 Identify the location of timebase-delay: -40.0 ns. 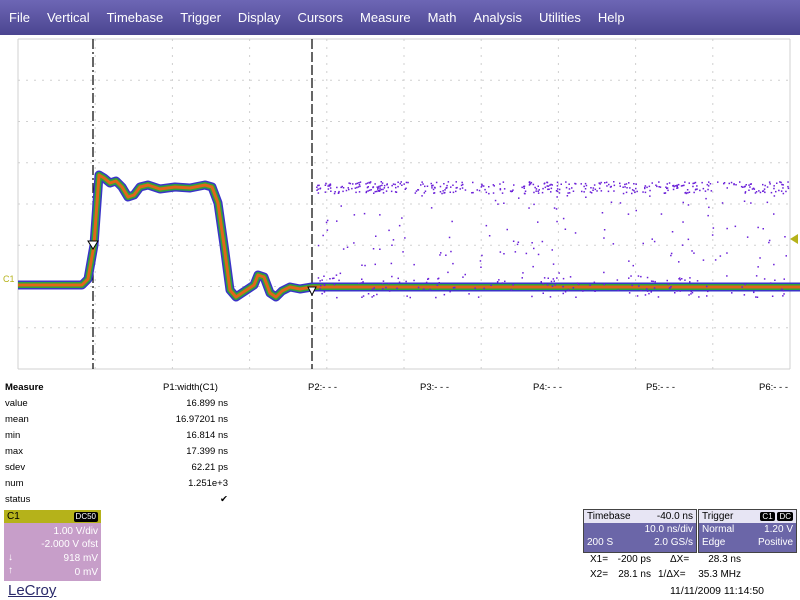
(674, 516).